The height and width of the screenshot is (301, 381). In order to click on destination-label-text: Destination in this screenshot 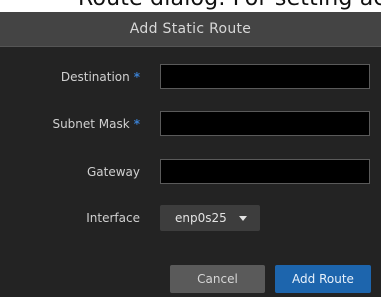, I will do `click(95, 77)`.